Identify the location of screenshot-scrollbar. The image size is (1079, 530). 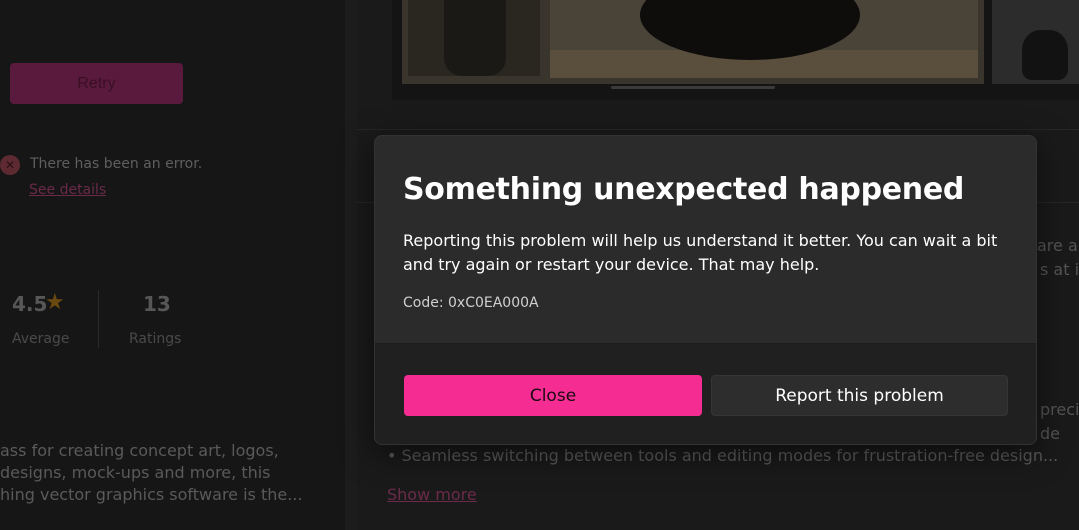
(693, 87).